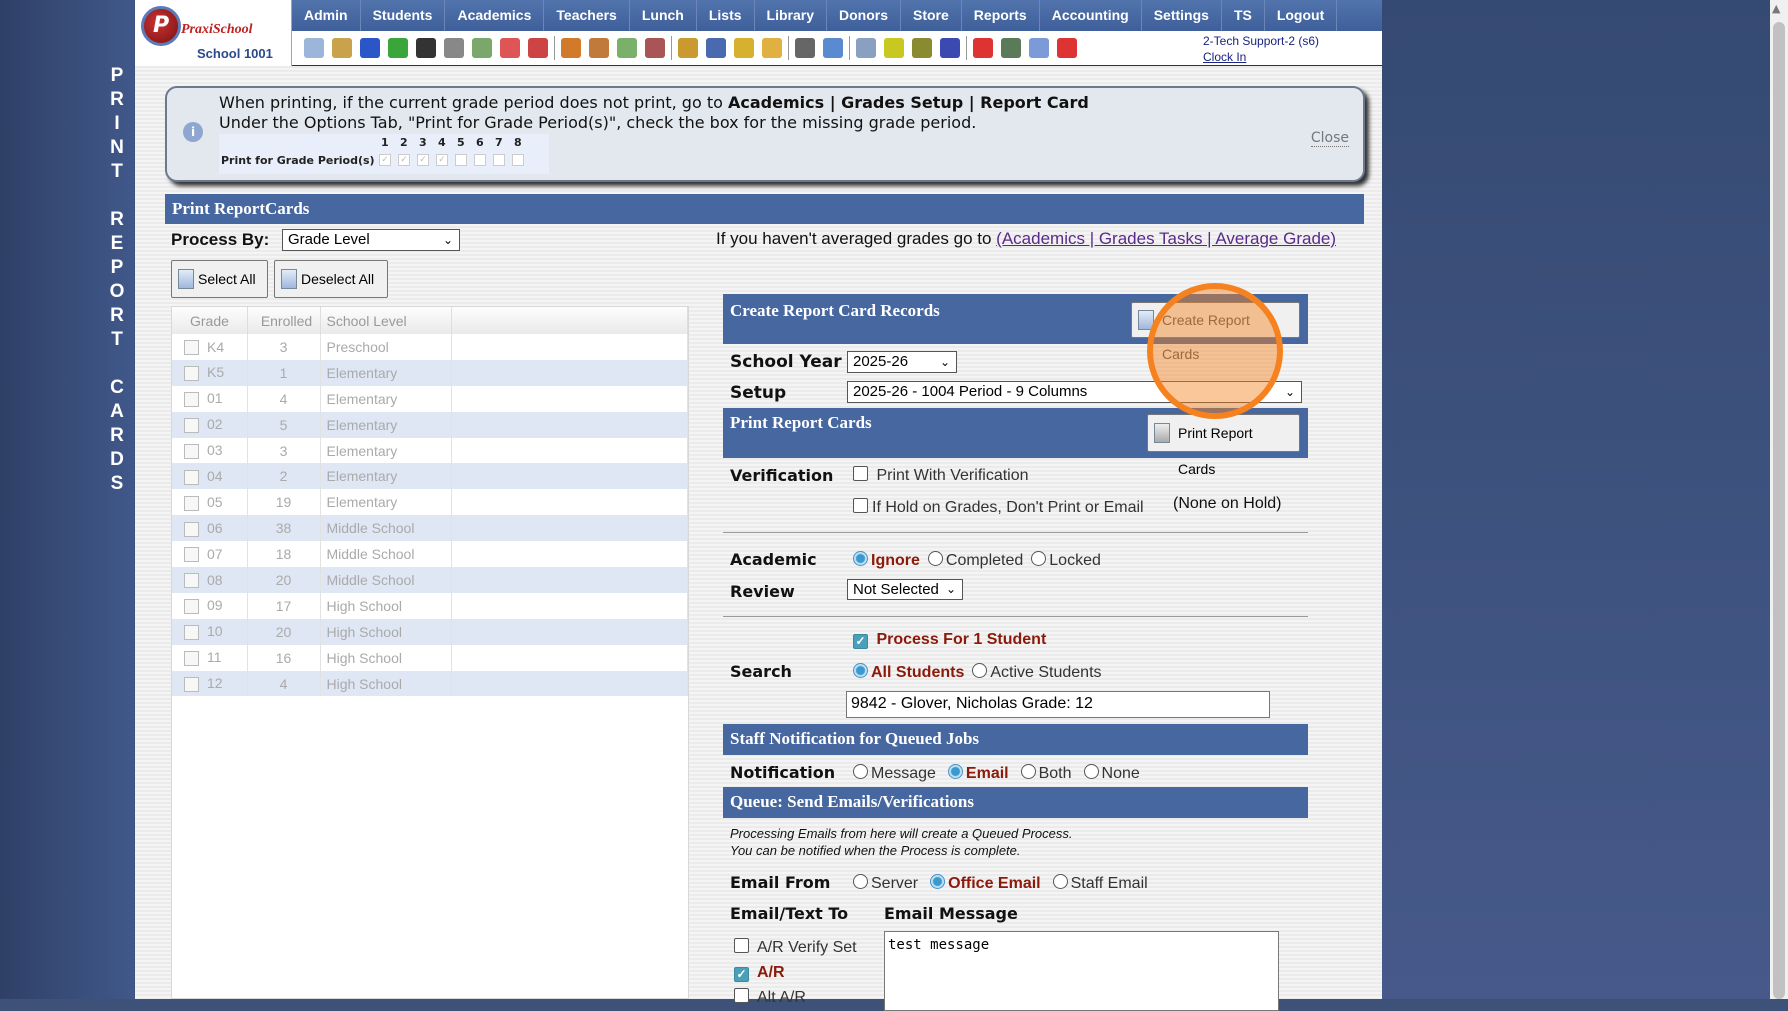 This screenshot has height=1011, width=1788. What do you see at coordinates (726, 15) in the screenshot?
I see `nav-lists: Lists` at bounding box center [726, 15].